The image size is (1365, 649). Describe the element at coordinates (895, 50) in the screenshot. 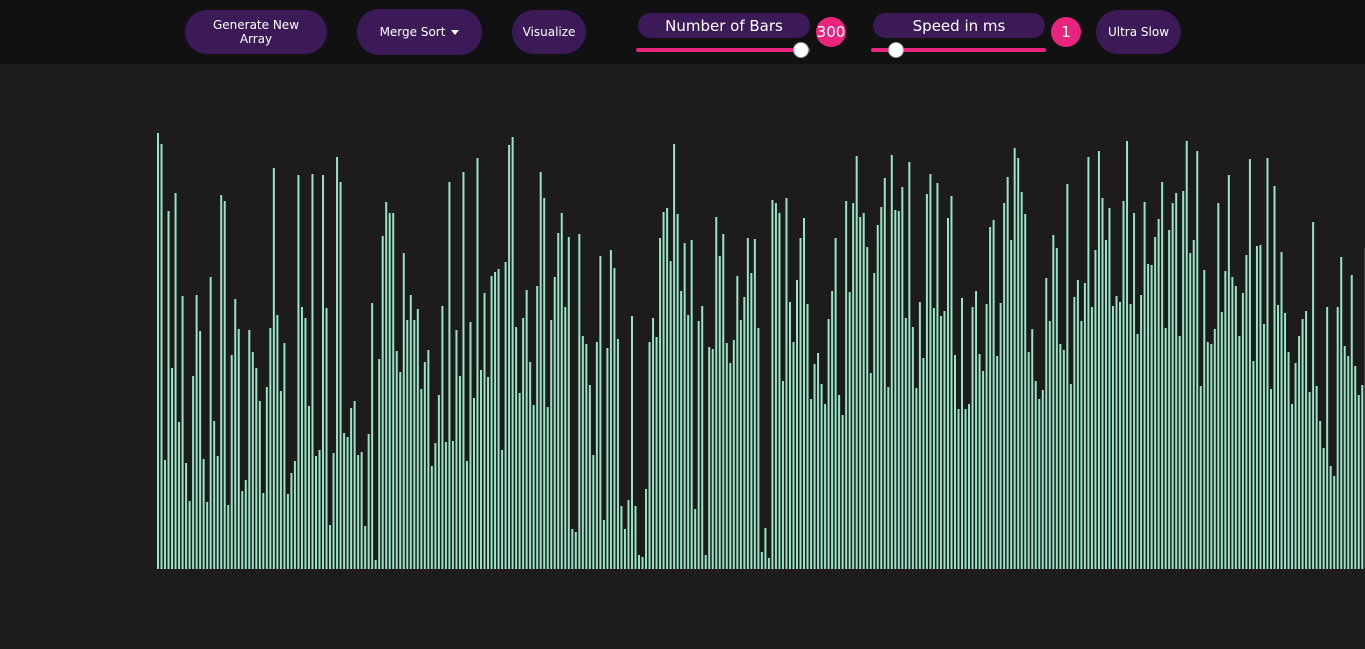

I see `speed-slider-thumb` at that location.